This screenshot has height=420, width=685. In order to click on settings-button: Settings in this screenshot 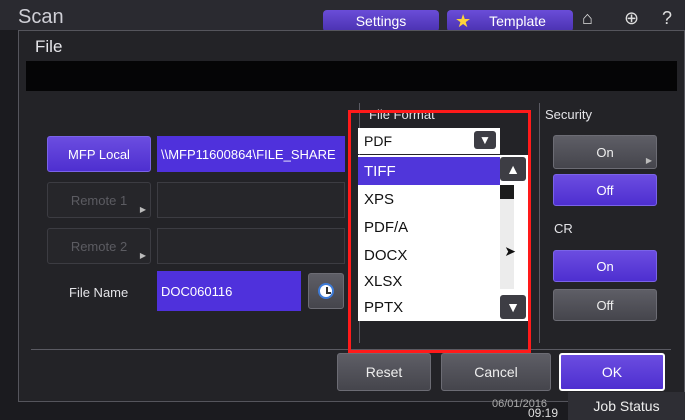, I will do `click(381, 21)`.